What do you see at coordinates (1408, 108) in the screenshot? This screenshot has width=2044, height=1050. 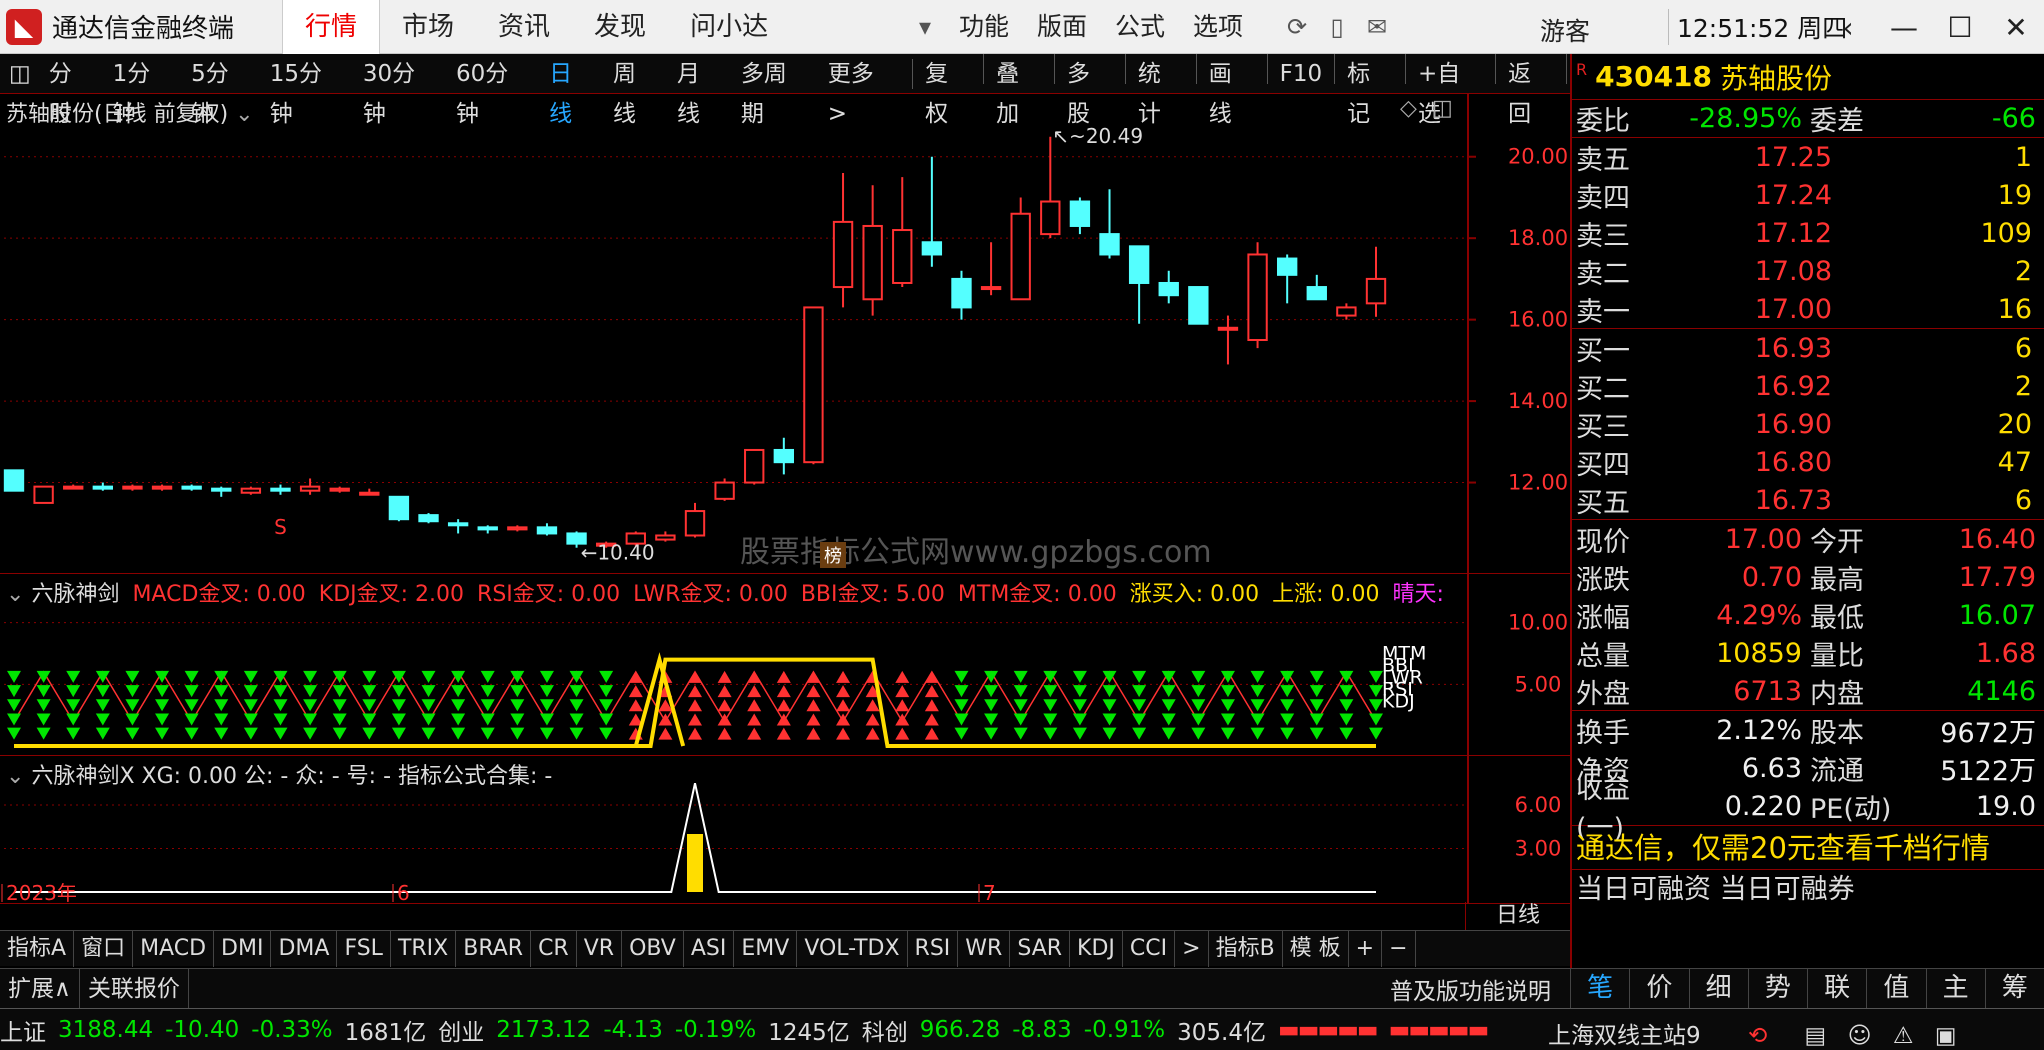 I see `diamond-icon: ◇` at bounding box center [1408, 108].